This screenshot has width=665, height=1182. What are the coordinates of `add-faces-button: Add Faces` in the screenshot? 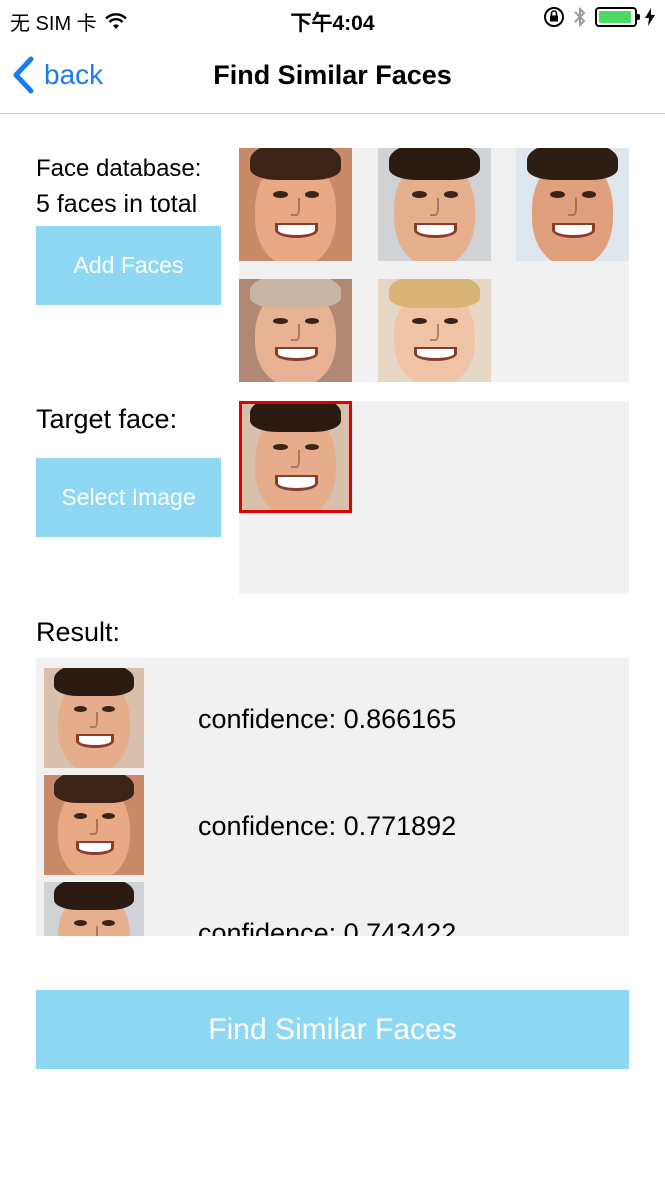 It's located at (128, 265).